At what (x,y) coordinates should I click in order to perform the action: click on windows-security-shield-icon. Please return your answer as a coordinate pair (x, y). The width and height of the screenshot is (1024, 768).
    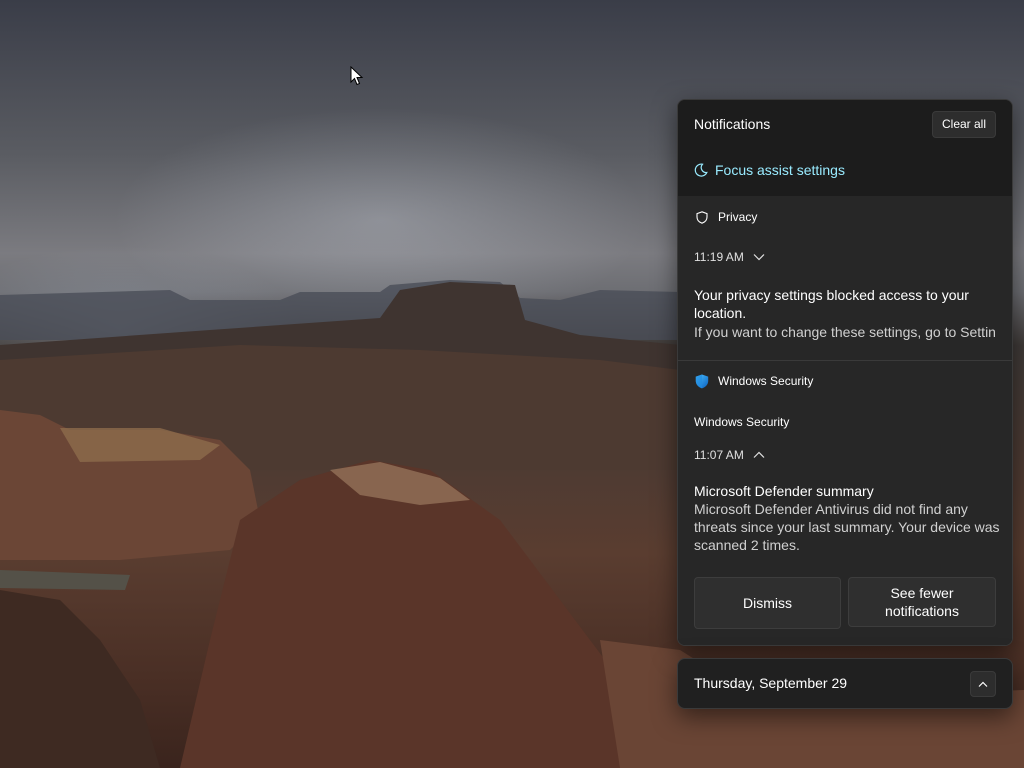
    Looking at the image, I should click on (702, 381).